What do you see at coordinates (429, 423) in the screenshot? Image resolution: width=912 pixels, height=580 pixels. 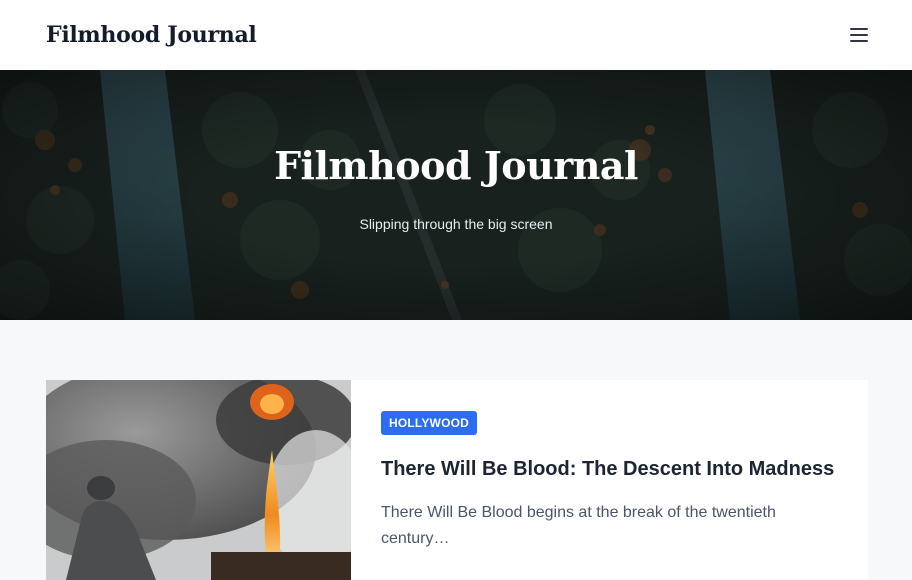 I see `category-badge: HOLLYWOOD` at bounding box center [429, 423].